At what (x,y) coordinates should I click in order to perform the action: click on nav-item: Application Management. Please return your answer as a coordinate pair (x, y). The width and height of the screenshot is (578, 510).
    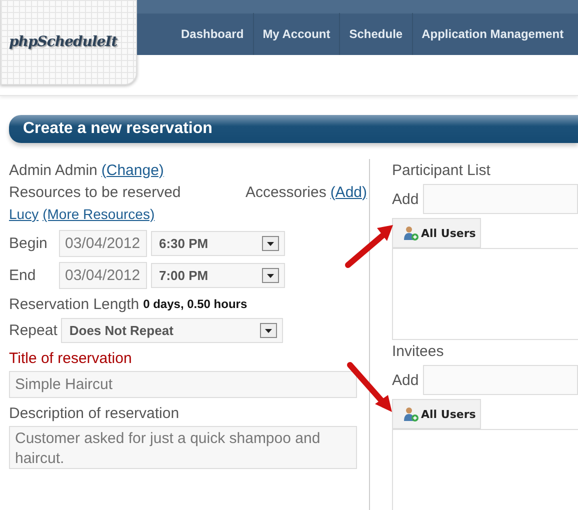
    Looking at the image, I should click on (492, 34).